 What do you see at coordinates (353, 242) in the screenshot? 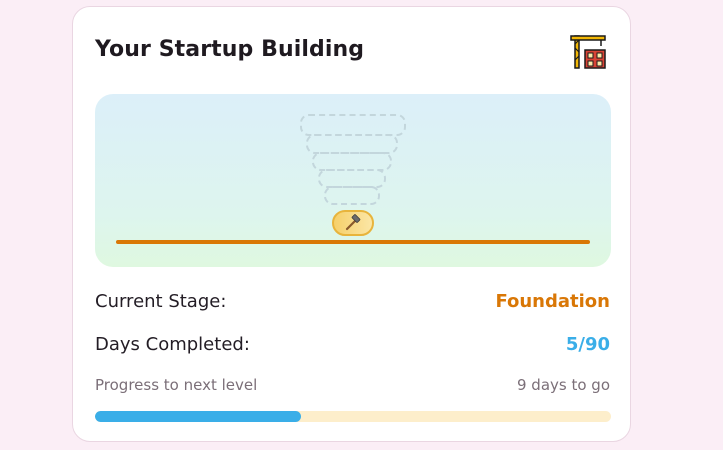
I see `ground-line` at bounding box center [353, 242].